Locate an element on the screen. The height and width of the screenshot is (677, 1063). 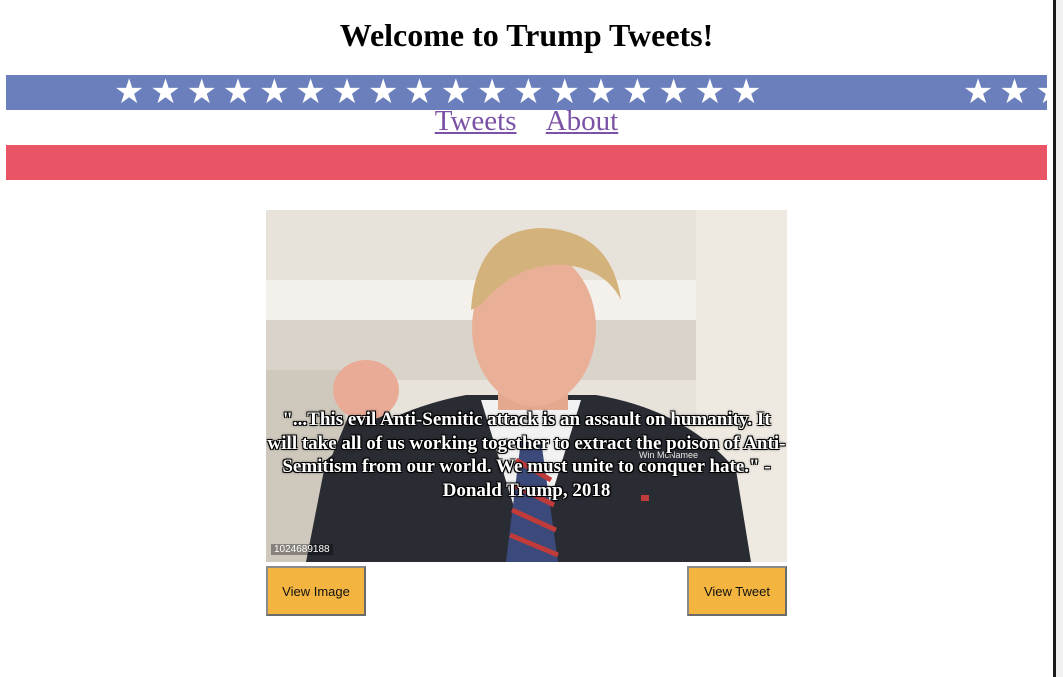
nav-link-about: About is located at coordinates (582, 121).